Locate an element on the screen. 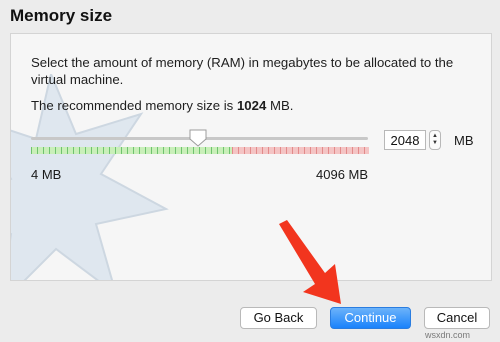  safe-range-segment is located at coordinates (131, 150).